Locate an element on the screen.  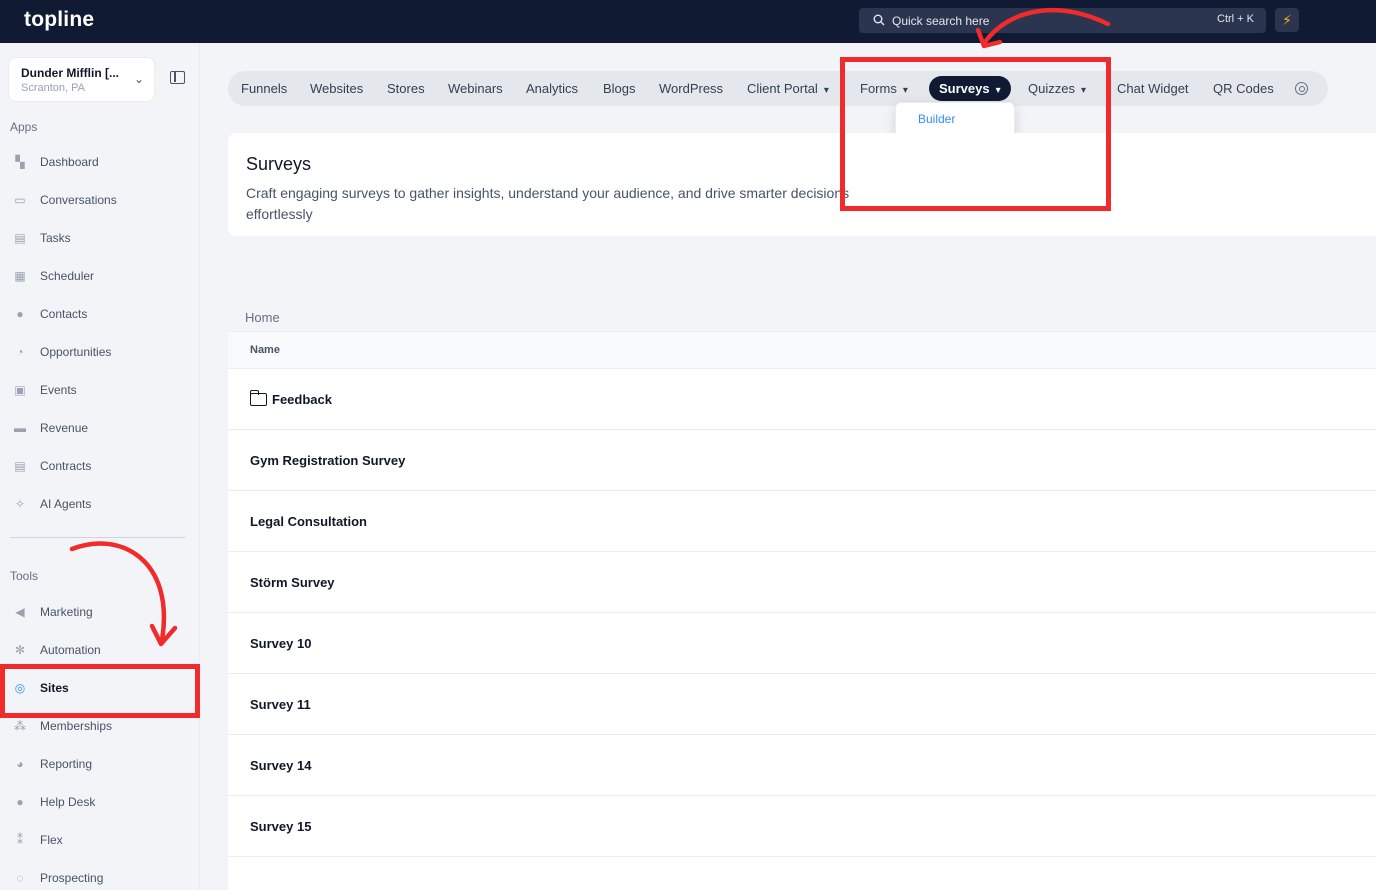
sidebar-item-flex: ⁑ Flex is located at coordinates (100, 840).